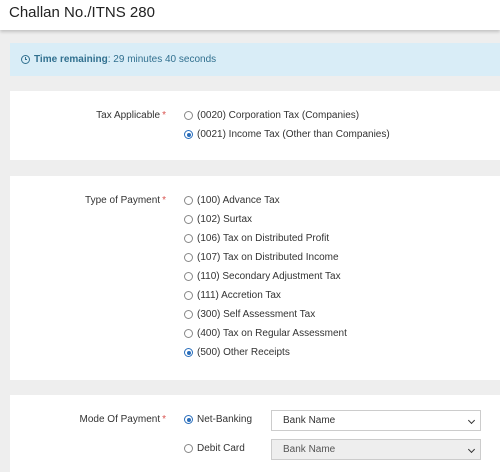 The height and width of the screenshot is (472, 500). Describe the element at coordinates (255, 59) in the screenshot. I see `time-remaining-alert: Time remaining: 29 minutes 40 seconds` at that location.